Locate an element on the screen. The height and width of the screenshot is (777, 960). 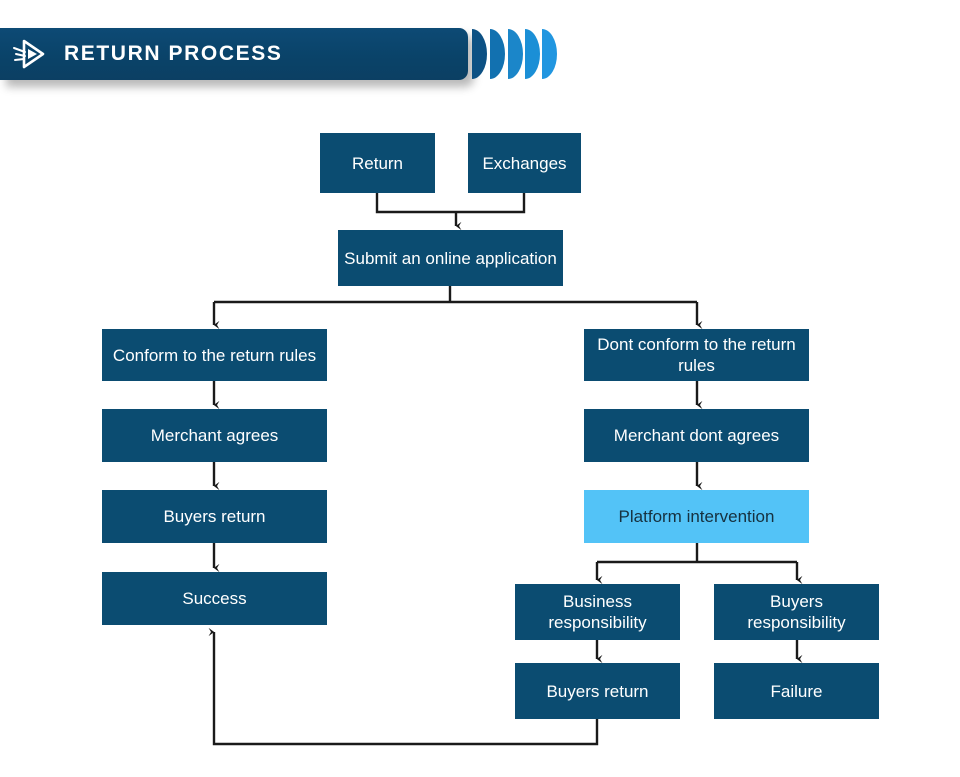
node-buyers-return-left: Buyers return is located at coordinates (214, 516).